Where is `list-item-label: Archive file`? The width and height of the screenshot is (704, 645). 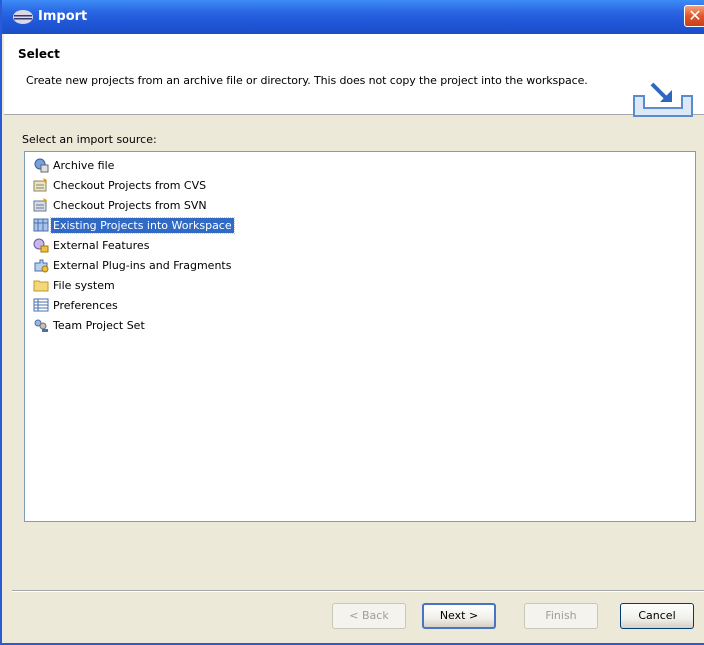 list-item-label: Archive file is located at coordinates (84, 165).